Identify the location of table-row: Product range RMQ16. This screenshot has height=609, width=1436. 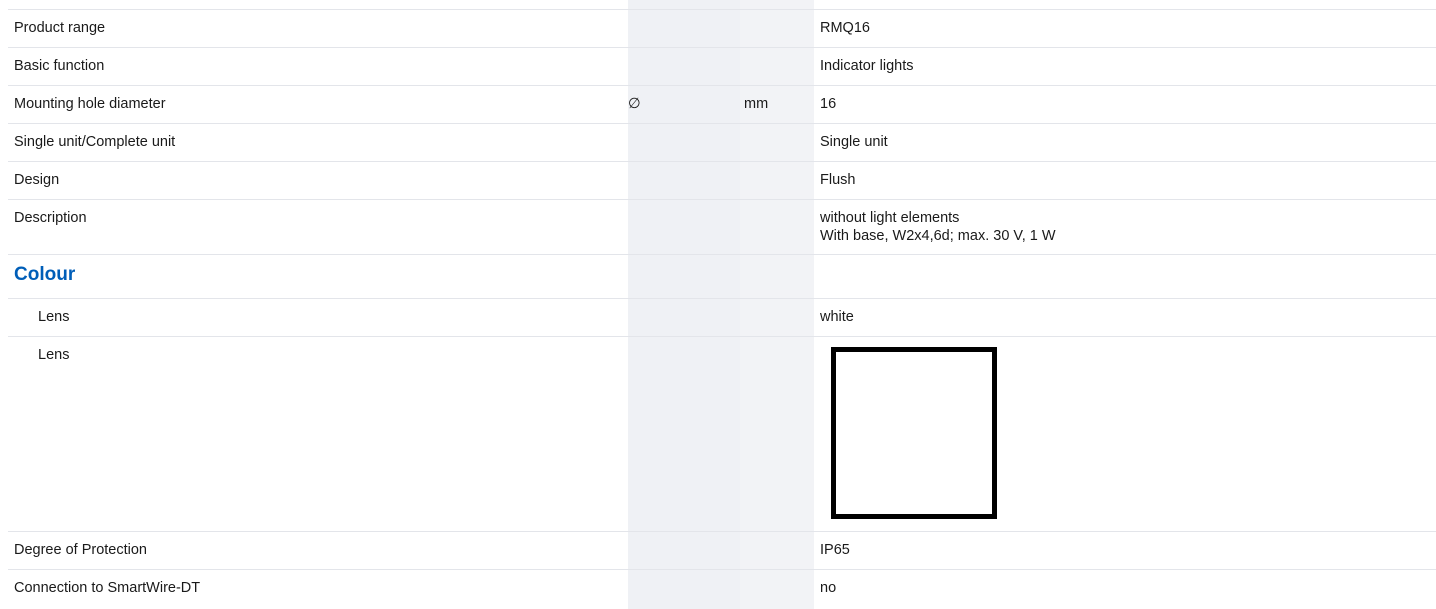
(722, 28).